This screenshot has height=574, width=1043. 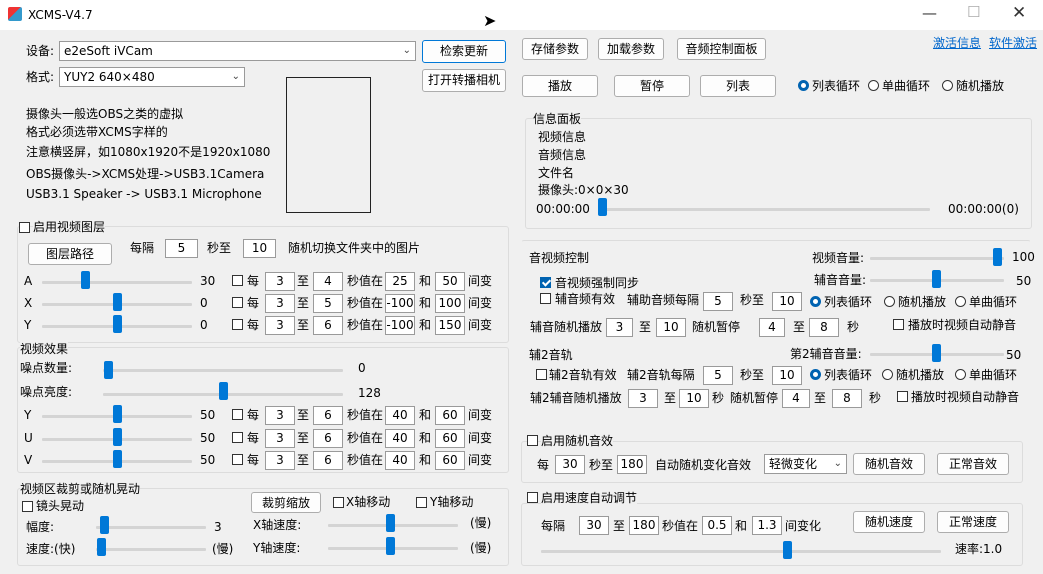 What do you see at coordinates (280, 460) in the screenshot?
I see `yuv-v-from-input: 3` at bounding box center [280, 460].